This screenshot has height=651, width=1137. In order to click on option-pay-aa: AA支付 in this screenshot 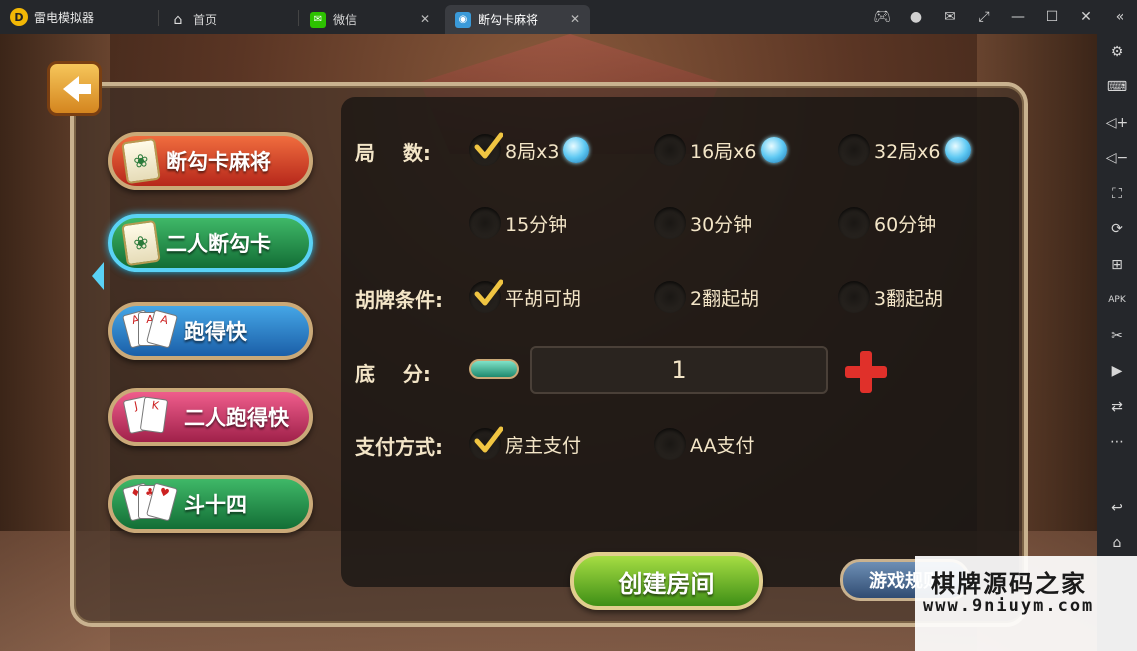, I will do `click(704, 444)`.